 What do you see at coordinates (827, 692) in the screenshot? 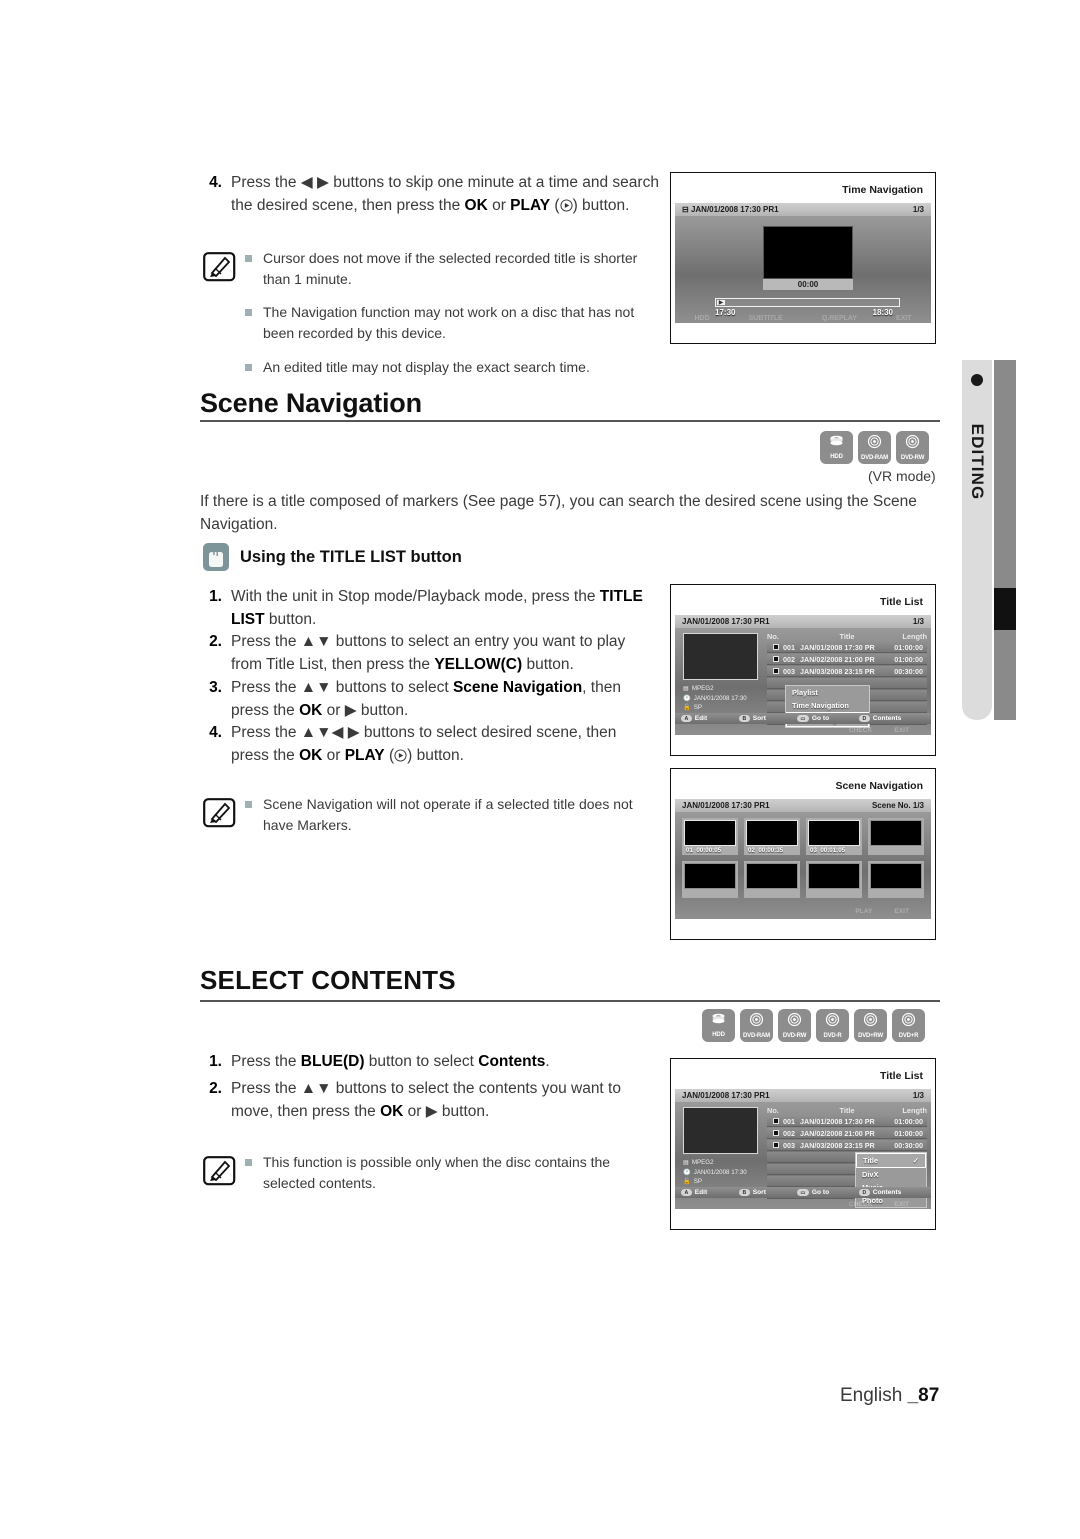
I see `menu-item-playlist: Playlist` at bounding box center [827, 692].